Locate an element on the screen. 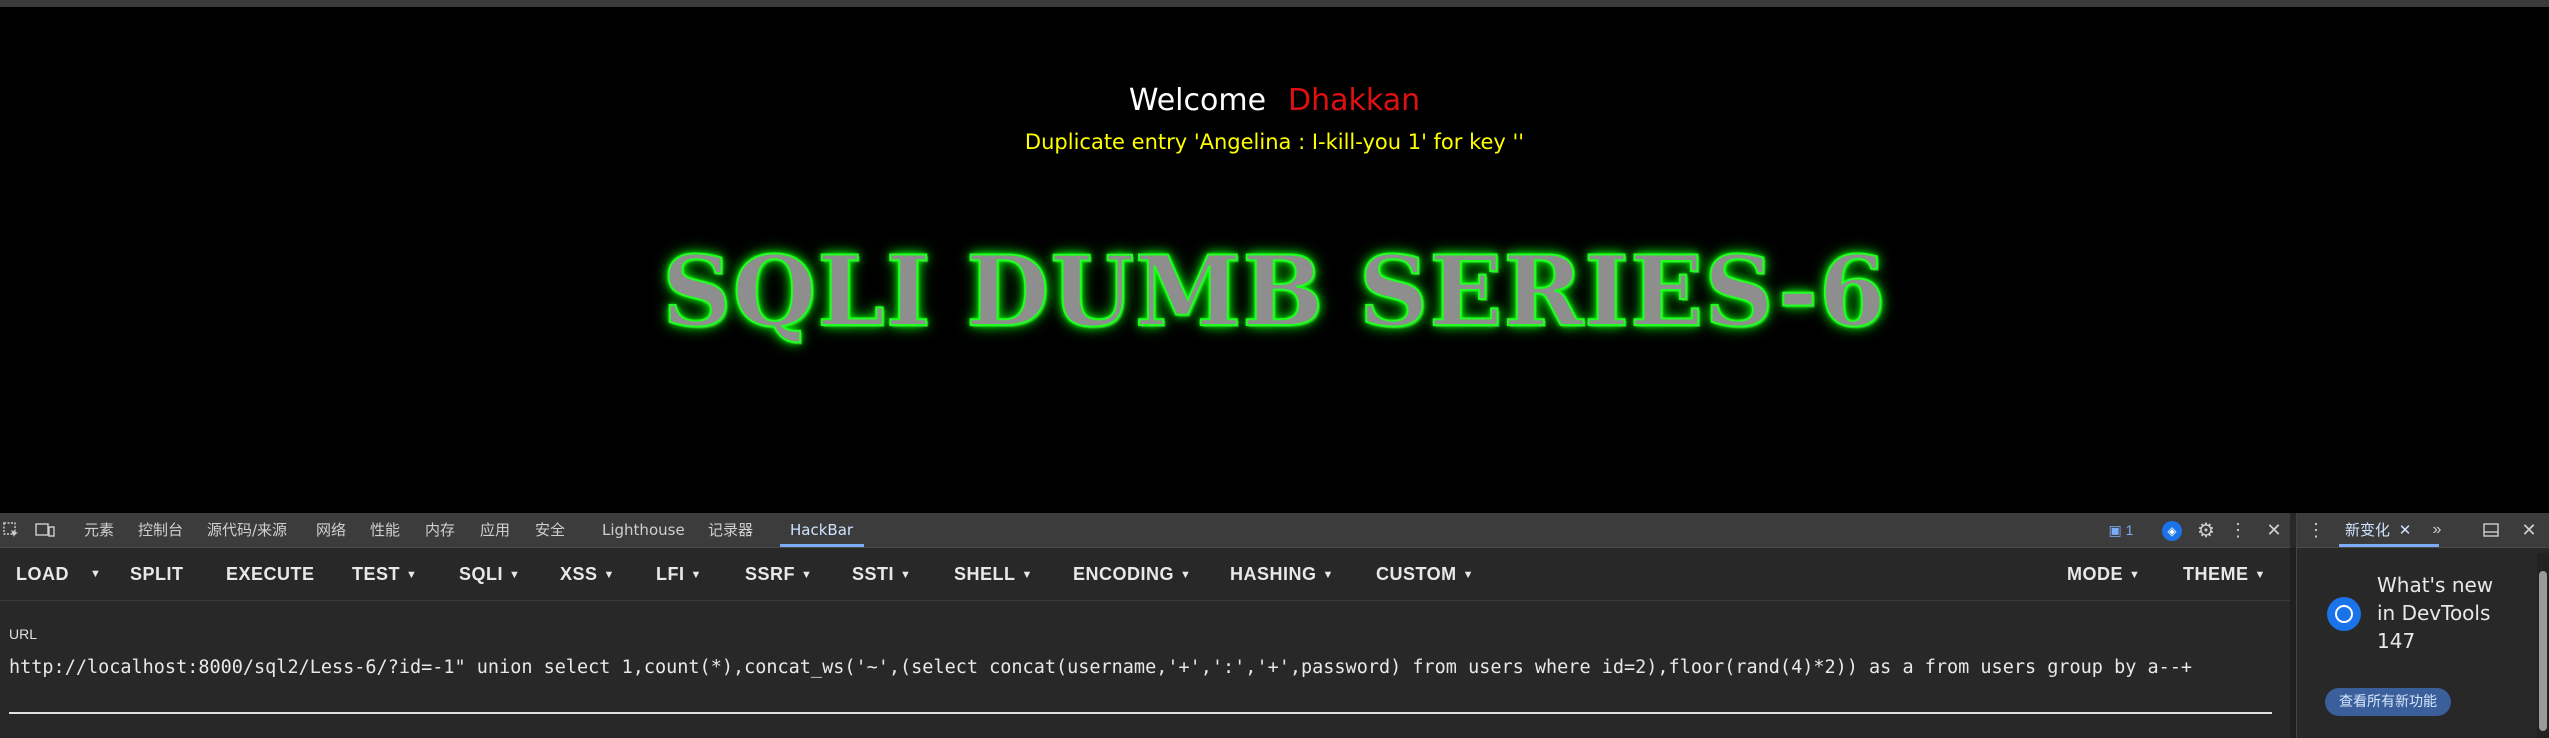 This screenshot has width=2549, height=738. sqli-menu: SQLI ▼ is located at coordinates (489, 574).